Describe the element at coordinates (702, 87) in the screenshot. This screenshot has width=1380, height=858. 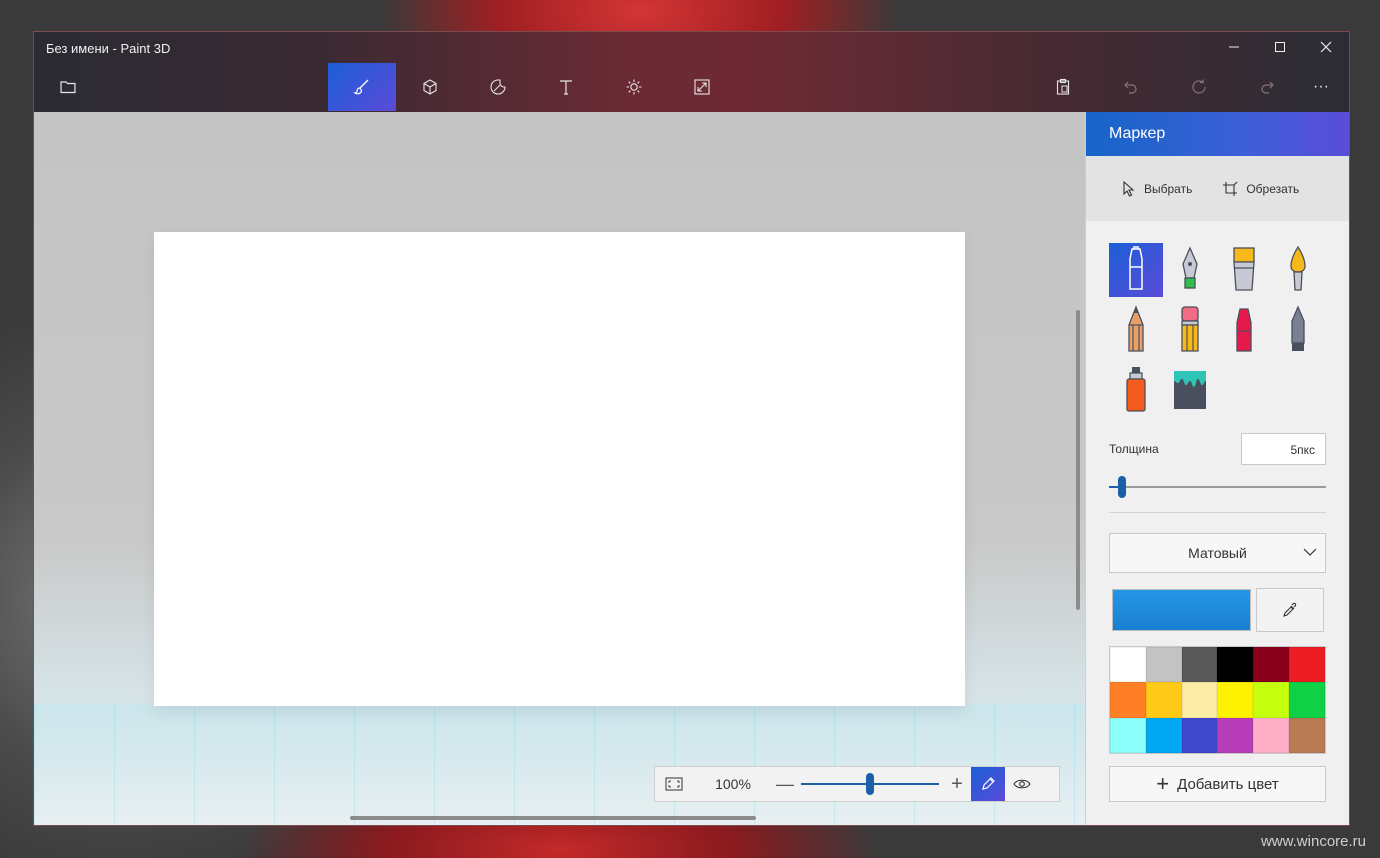
I see `tab-canvas` at that location.